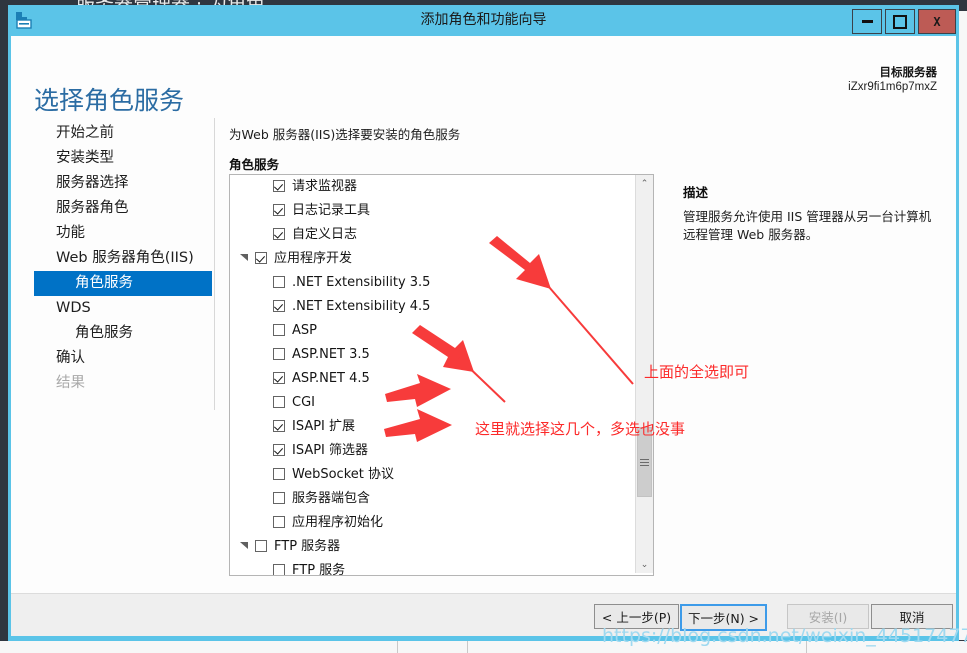 The height and width of the screenshot is (653, 967). I want to click on nav-divider, so click(214, 264).